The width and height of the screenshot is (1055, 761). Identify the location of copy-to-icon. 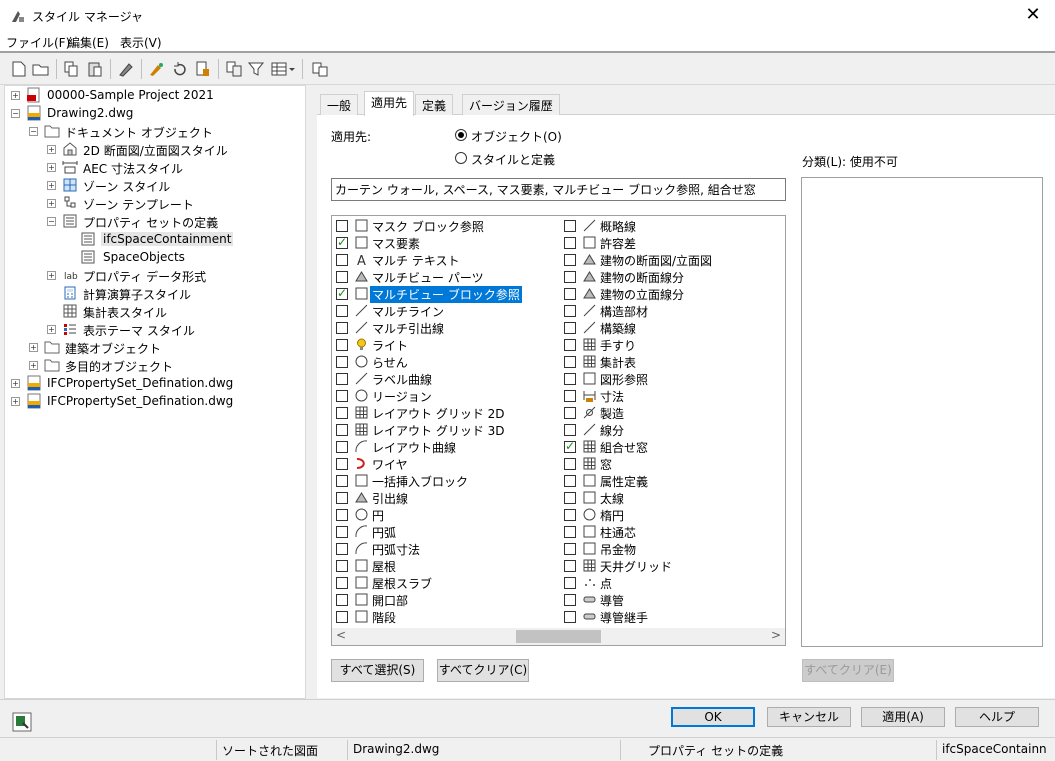
(234, 69).